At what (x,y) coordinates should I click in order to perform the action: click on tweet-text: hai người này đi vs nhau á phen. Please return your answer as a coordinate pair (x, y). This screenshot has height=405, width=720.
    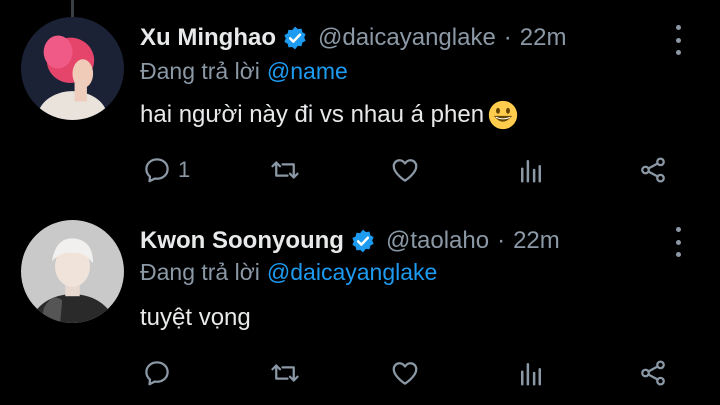
    Looking at the image, I should click on (312, 114).